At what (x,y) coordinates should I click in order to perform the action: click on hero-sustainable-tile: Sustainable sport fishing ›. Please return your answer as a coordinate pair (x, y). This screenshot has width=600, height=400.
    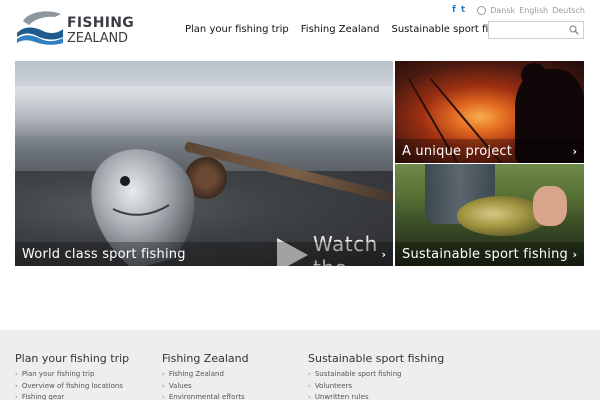
    Looking at the image, I should click on (489, 215).